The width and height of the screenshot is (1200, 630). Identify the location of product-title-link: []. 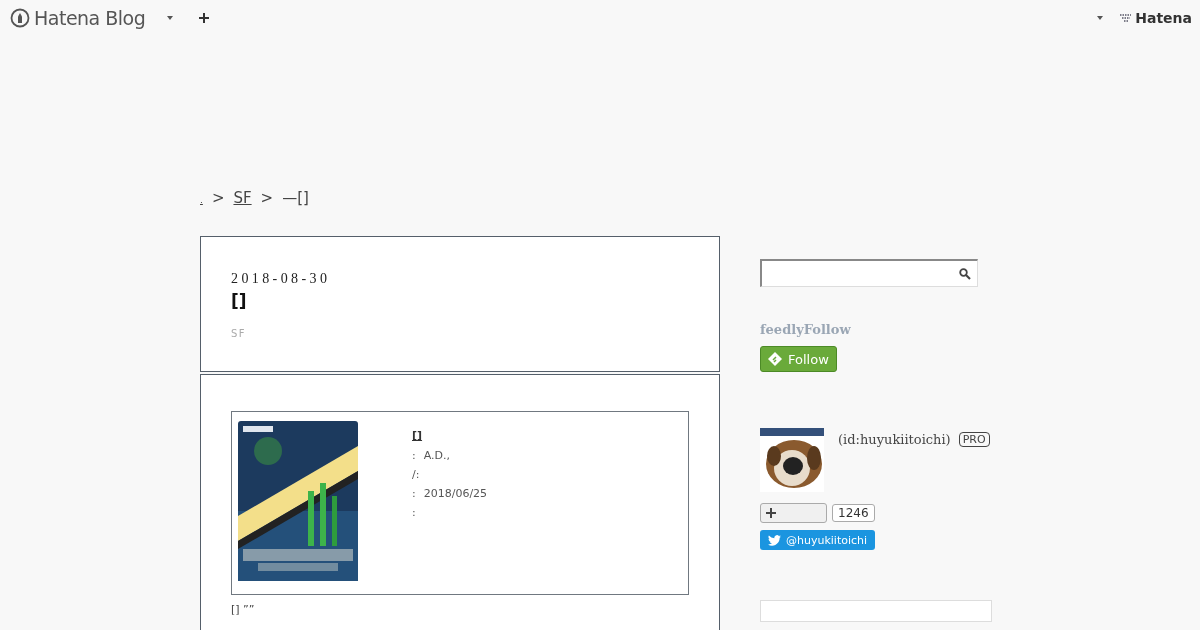
(424, 435).